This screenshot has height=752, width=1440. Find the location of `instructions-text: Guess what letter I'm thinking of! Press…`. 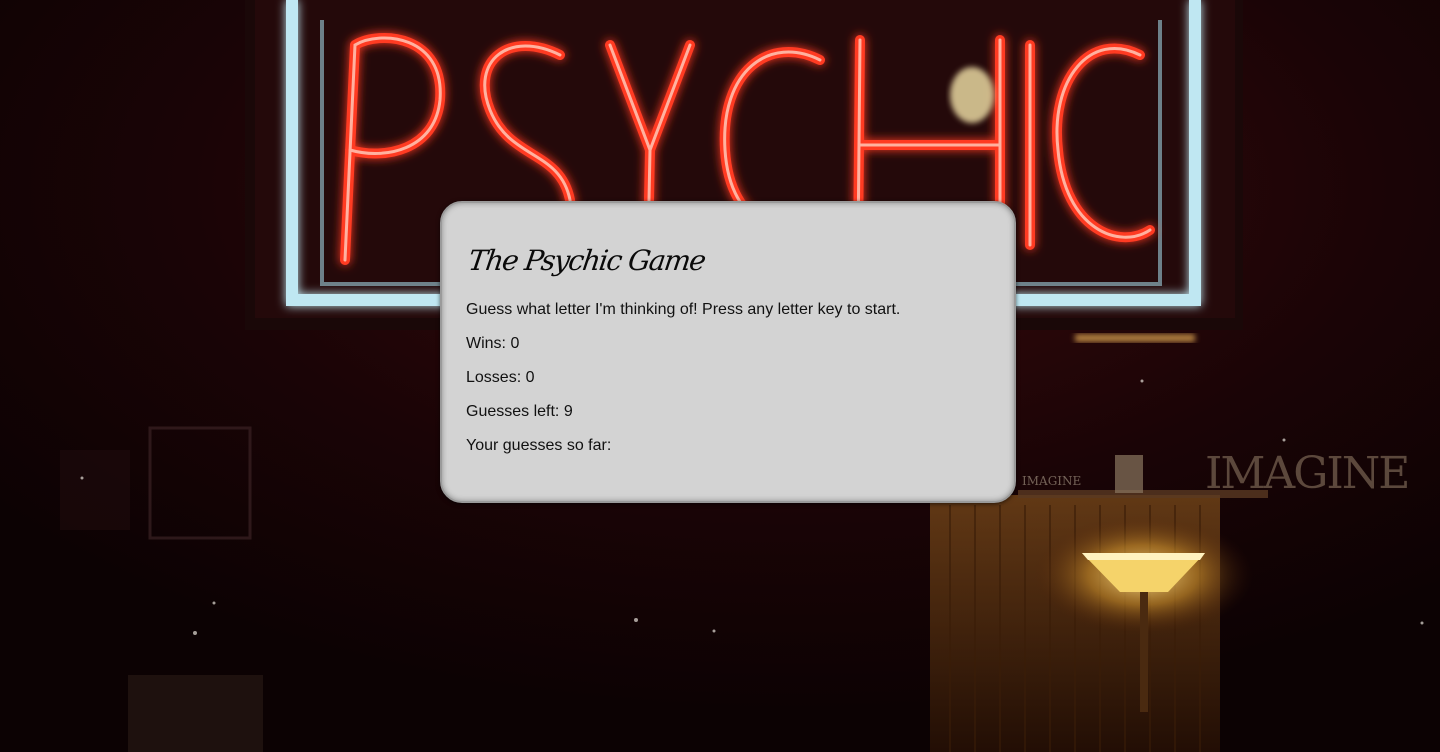

instructions-text: Guess what letter I'm thinking of! Press… is located at coordinates (683, 309).